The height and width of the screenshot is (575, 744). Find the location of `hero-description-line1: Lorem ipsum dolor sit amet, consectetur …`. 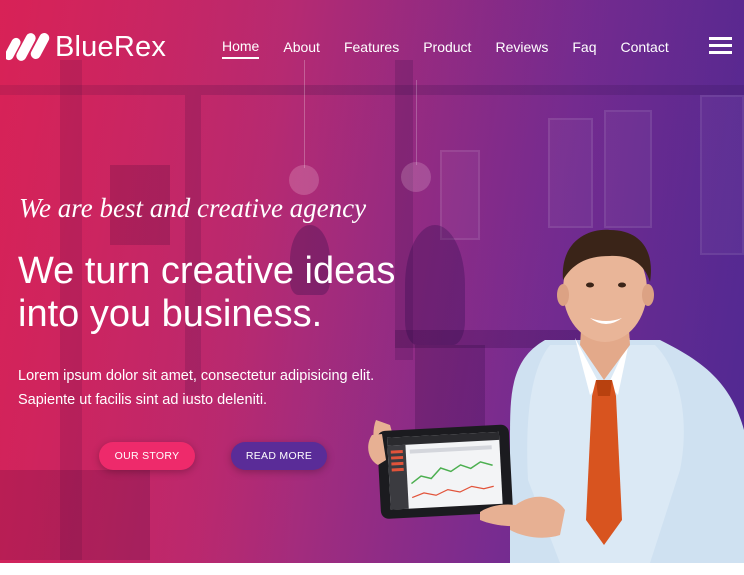

hero-description-line1: Lorem ipsum dolor sit amet, consectetur … is located at coordinates (196, 376).